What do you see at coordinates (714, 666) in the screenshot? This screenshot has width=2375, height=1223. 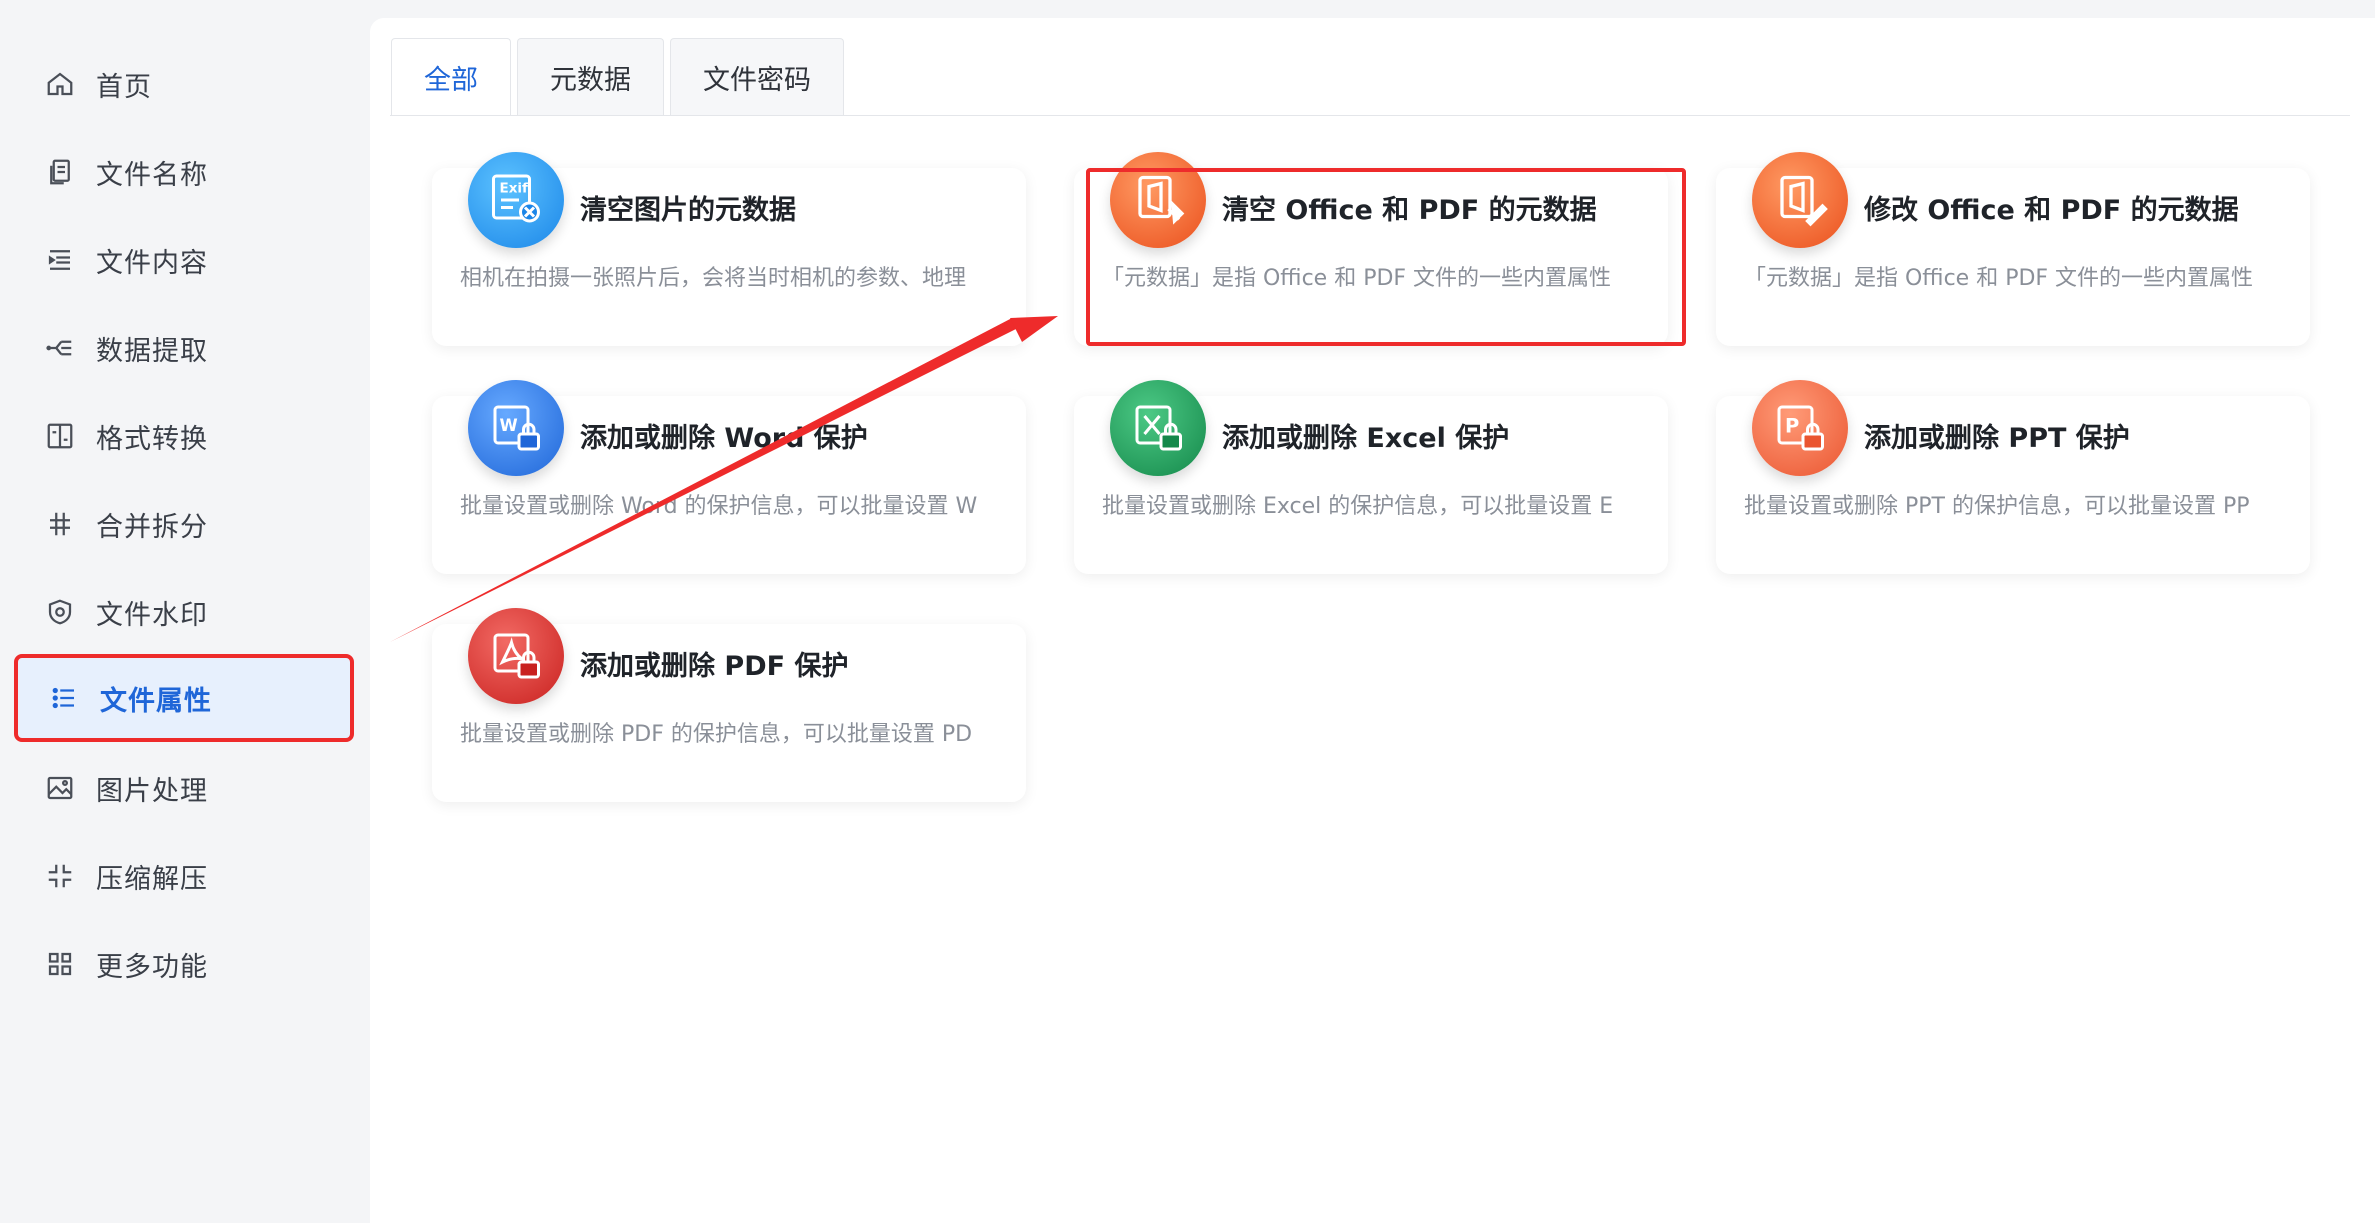 I see `card-title: 添加或删除 PDF 保护` at bounding box center [714, 666].